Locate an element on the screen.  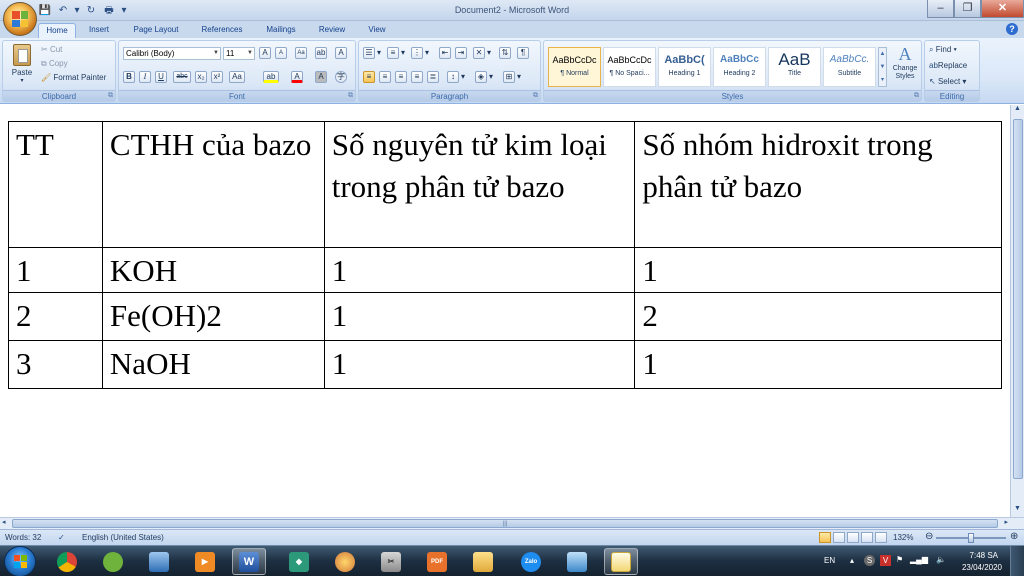
tab-mailings: Mailings is located at coordinates (281, 30).